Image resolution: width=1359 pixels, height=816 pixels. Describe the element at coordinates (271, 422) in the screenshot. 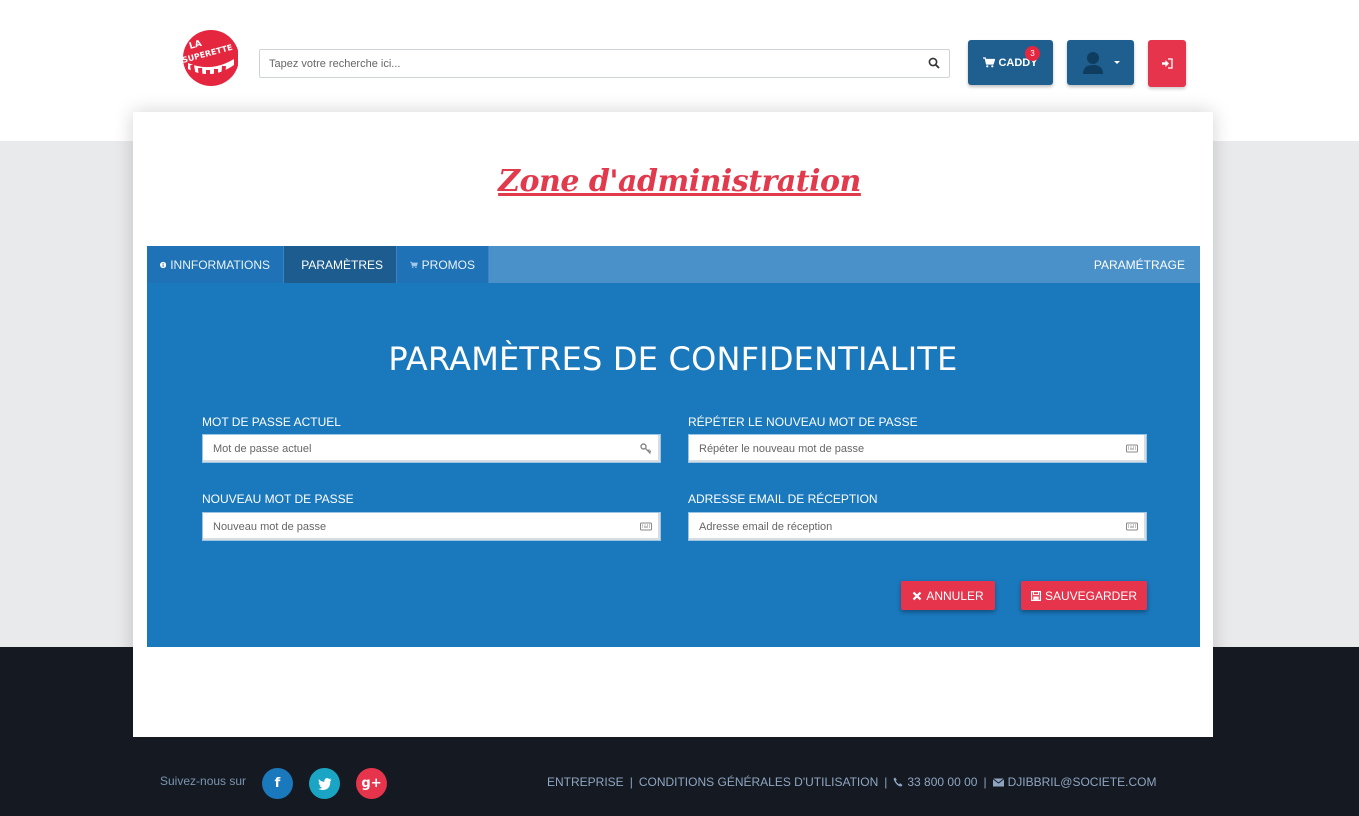

I see `current-password-label: MOT DE PASSE ACTUEL` at that location.